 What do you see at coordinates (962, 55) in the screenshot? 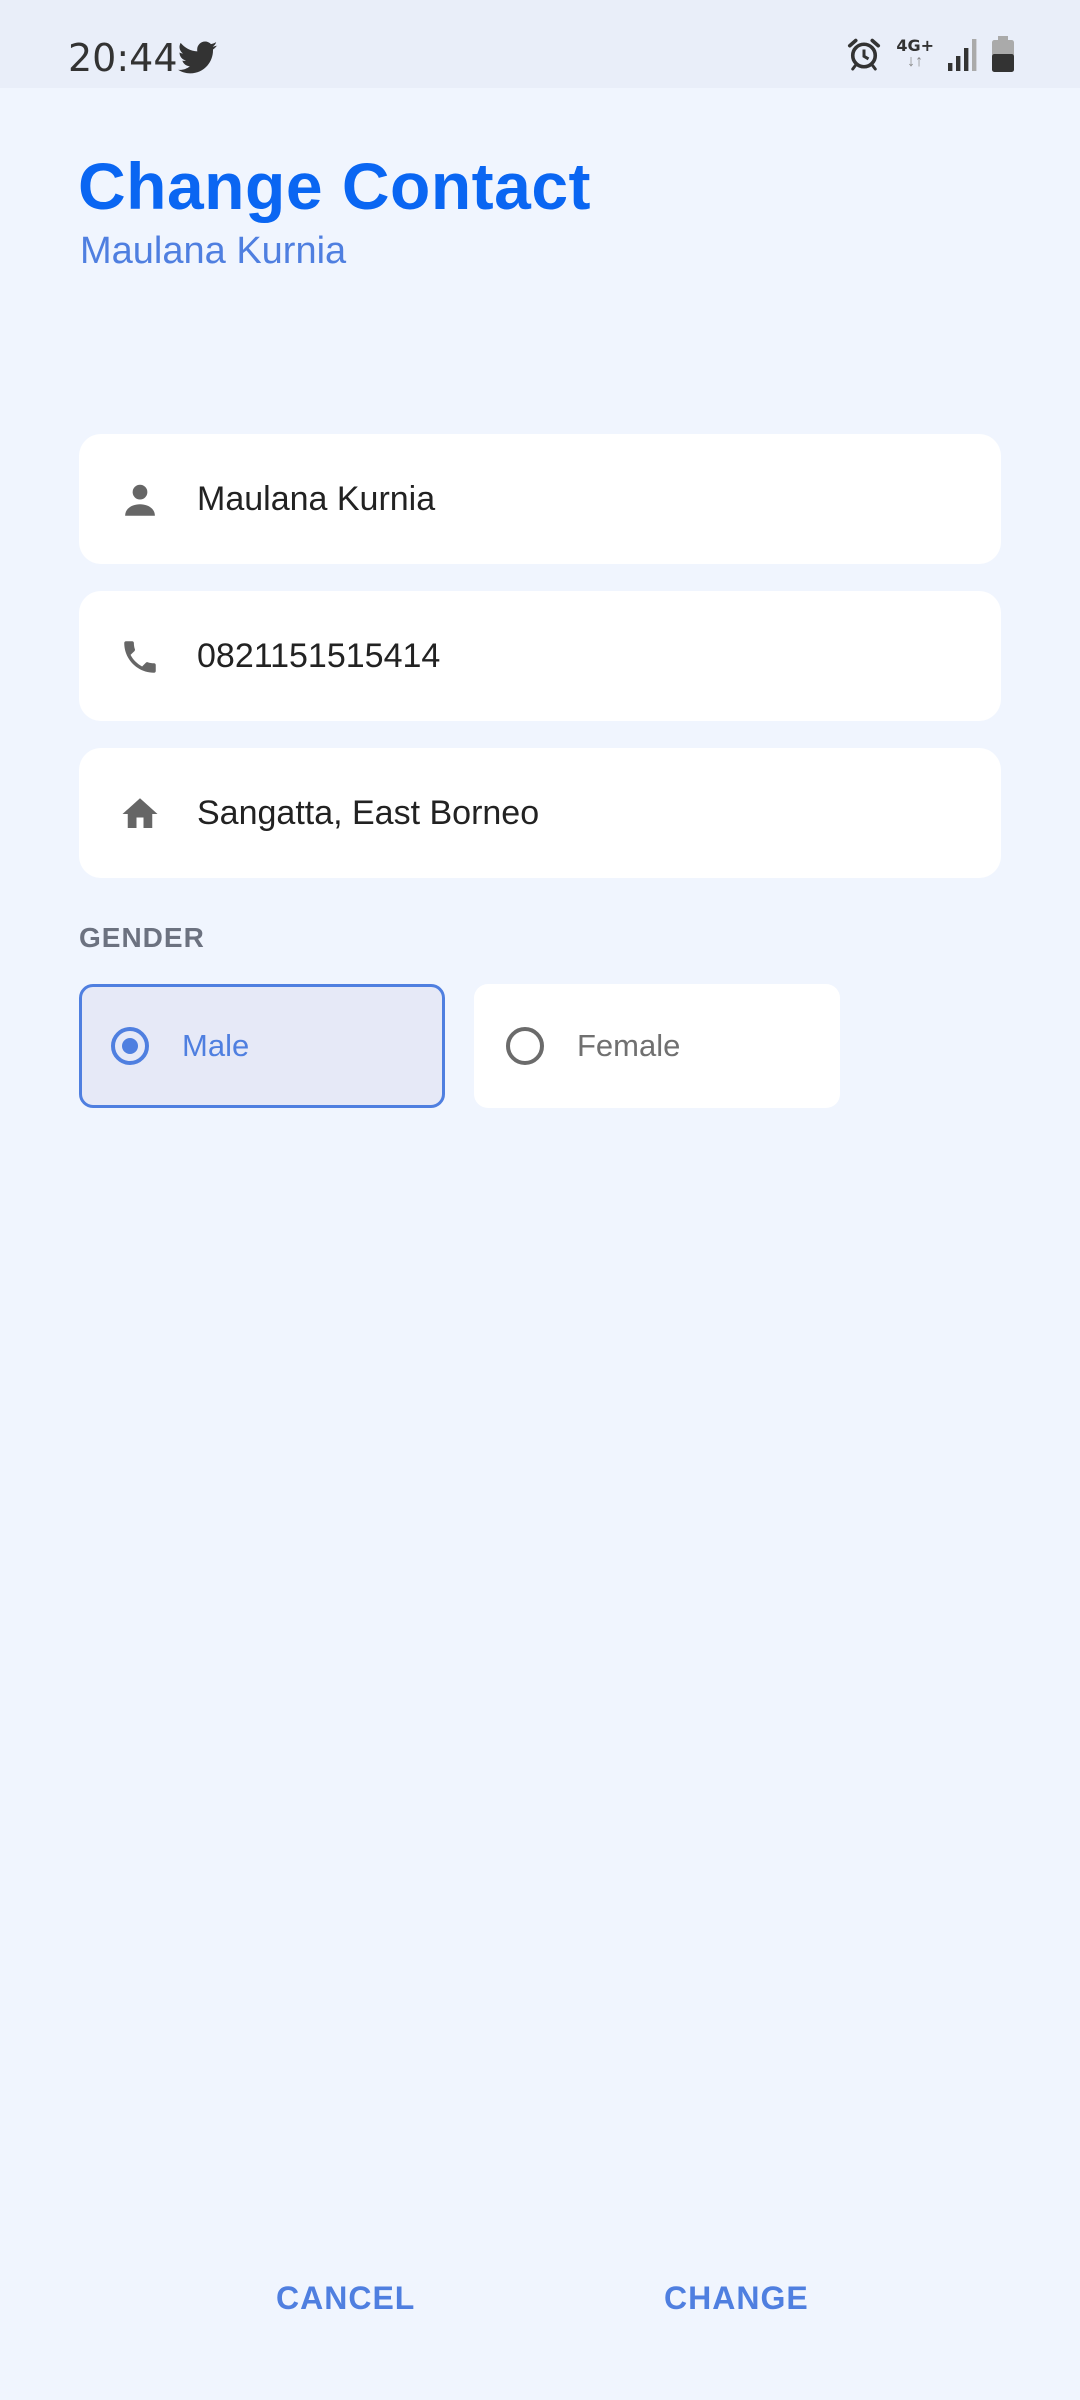
I see `signal-icon` at bounding box center [962, 55].